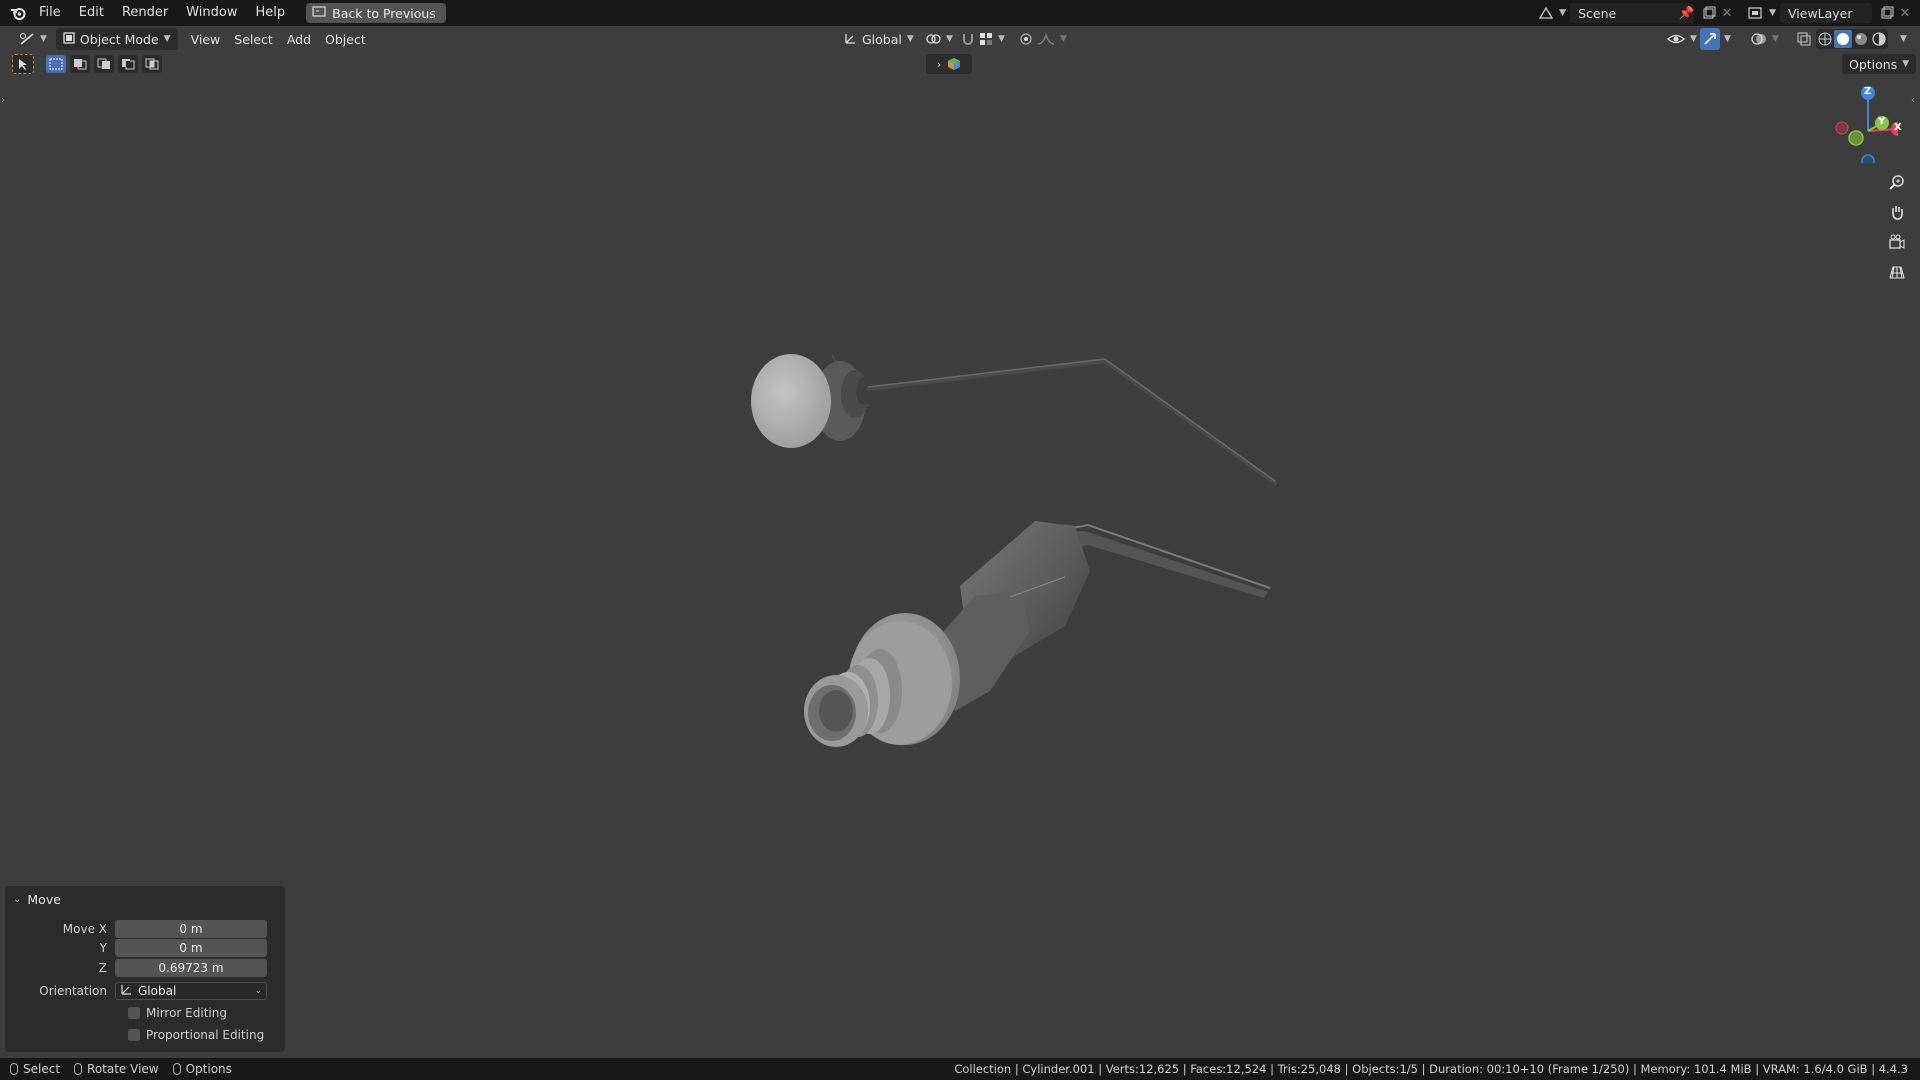 The width and height of the screenshot is (1920, 1080). I want to click on pin-icon: 📌, so click(1687, 13).